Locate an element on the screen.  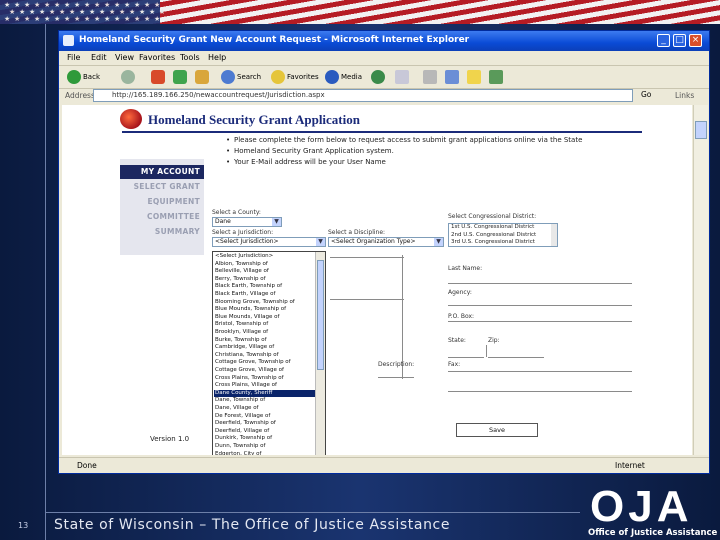
jurisdiction-scroll-thumb is located at coordinates (320, 315).